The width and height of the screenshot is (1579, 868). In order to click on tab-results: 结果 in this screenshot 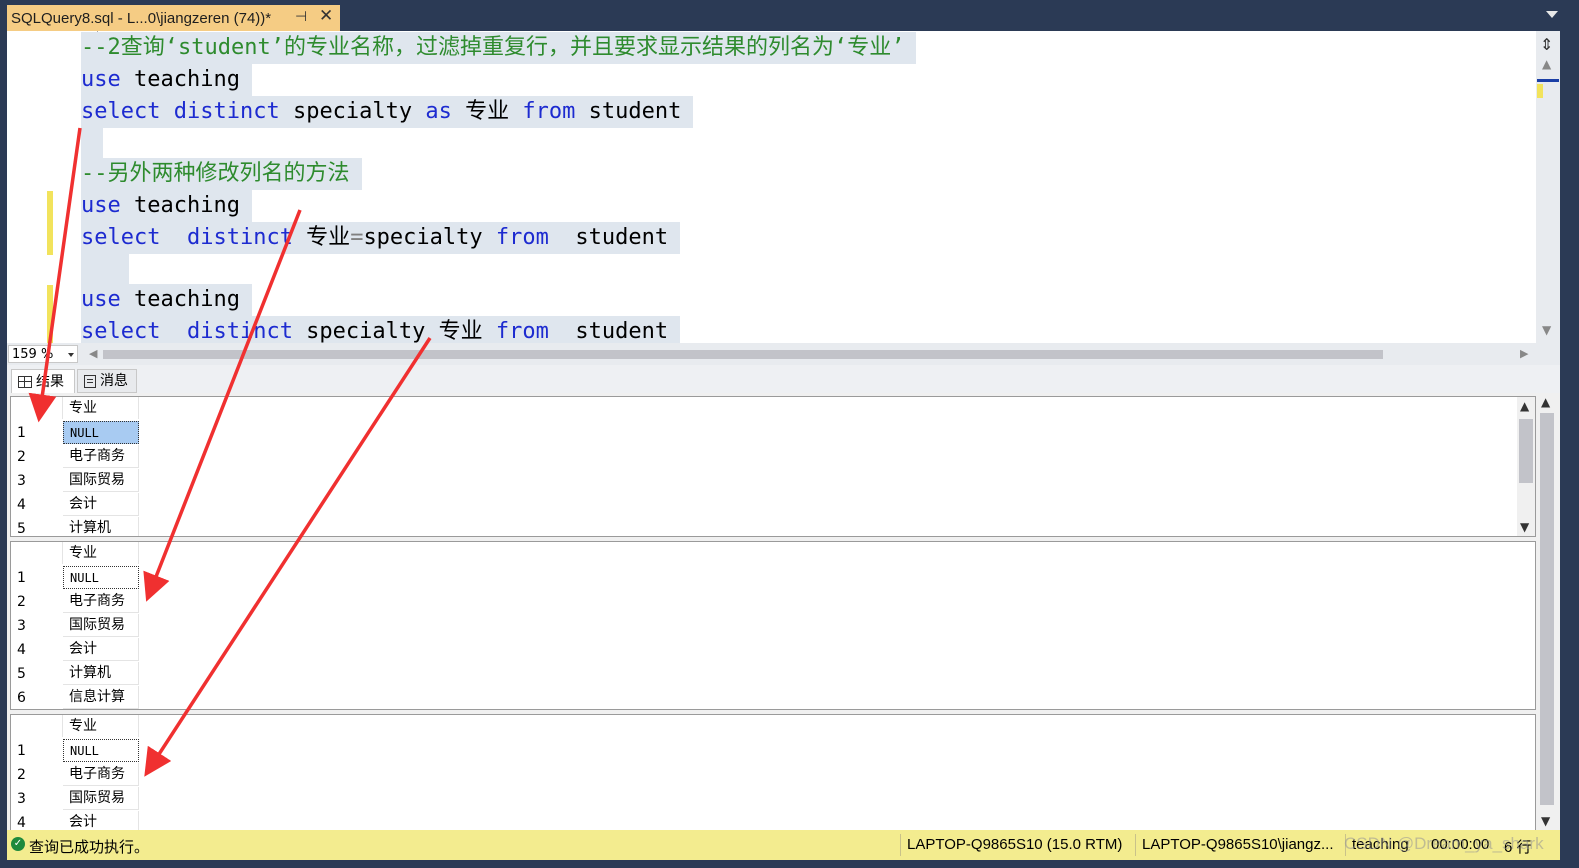, I will do `click(43, 381)`.